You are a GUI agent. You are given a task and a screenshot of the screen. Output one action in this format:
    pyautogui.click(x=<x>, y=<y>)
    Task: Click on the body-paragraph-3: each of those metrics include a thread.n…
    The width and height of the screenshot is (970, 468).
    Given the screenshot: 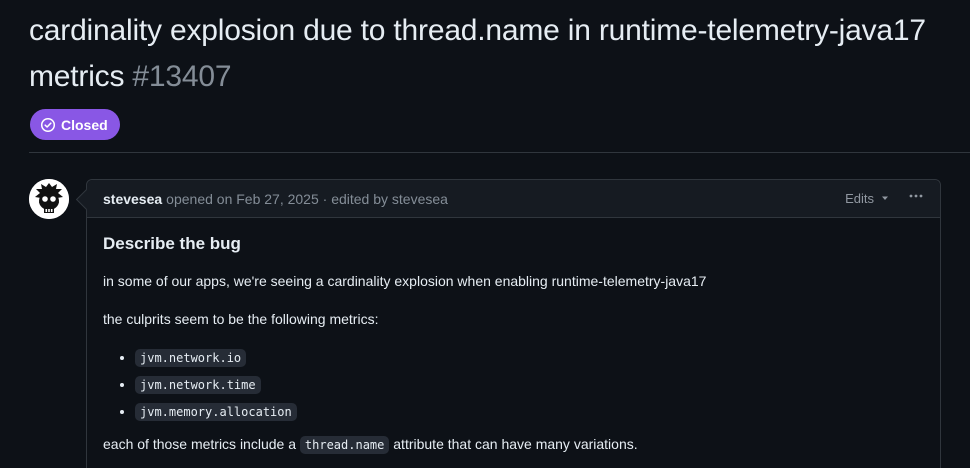 What is the action you would take?
    pyautogui.click(x=513, y=444)
    